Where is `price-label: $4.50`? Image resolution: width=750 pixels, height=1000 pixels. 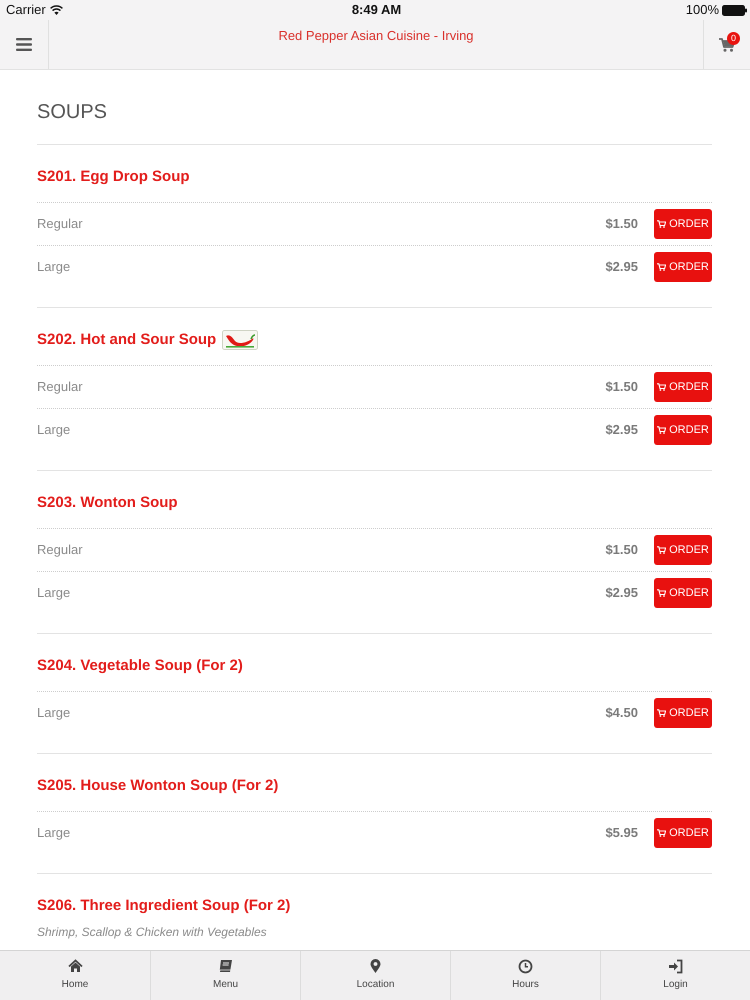
price-label: $4.50 is located at coordinates (621, 713).